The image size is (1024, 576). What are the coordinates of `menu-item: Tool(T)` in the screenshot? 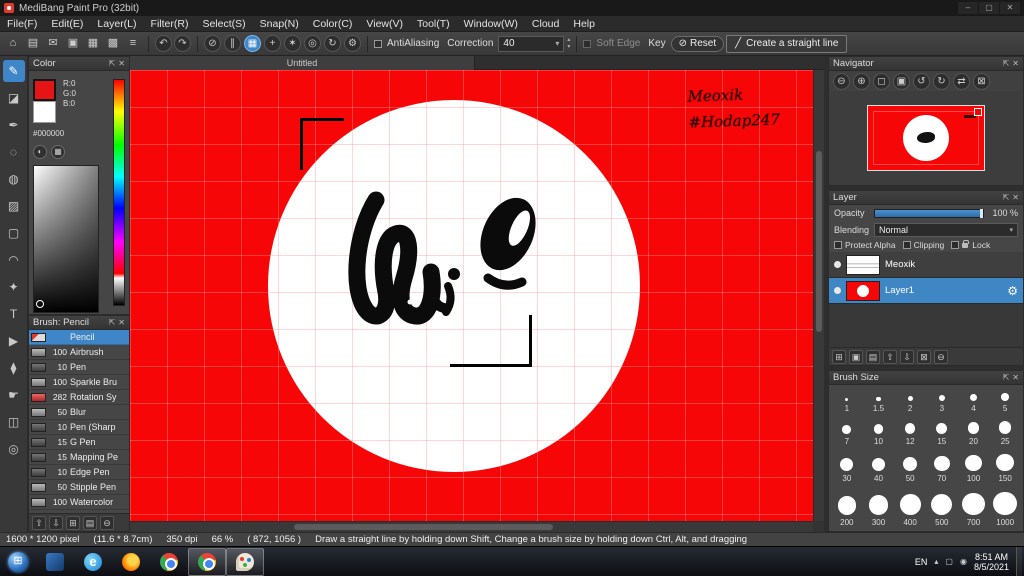 It's located at (433, 24).